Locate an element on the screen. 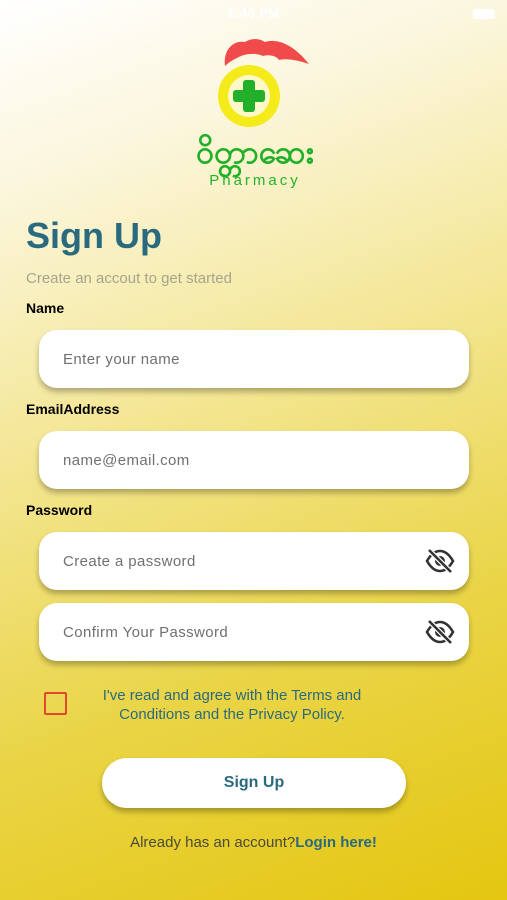  name-input is located at coordinates (248, 359).